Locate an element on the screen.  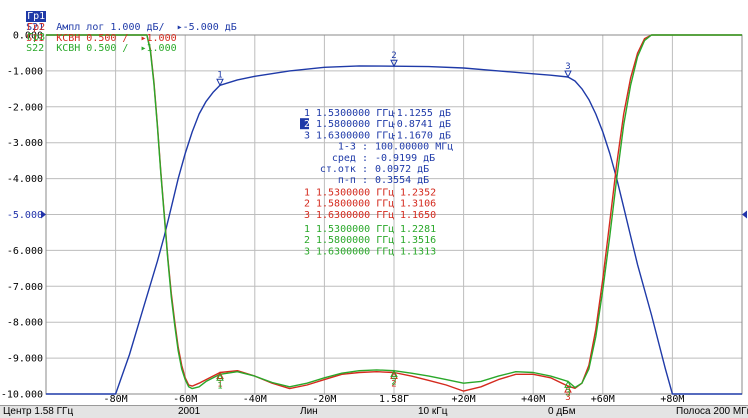
y-tick-label: -6.000 is located at coordinates (25, 251).